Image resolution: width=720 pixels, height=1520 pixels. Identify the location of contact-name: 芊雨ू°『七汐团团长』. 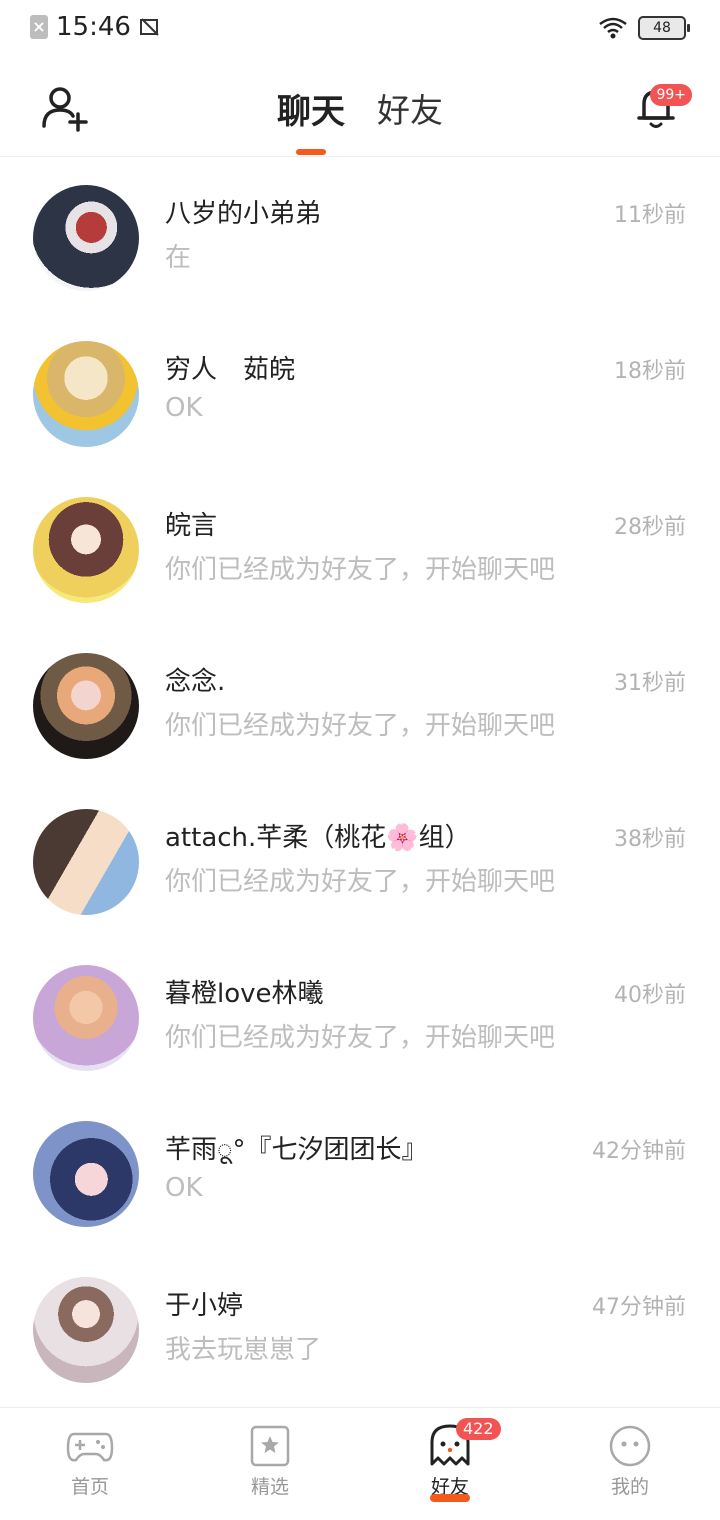
(296, 1150).